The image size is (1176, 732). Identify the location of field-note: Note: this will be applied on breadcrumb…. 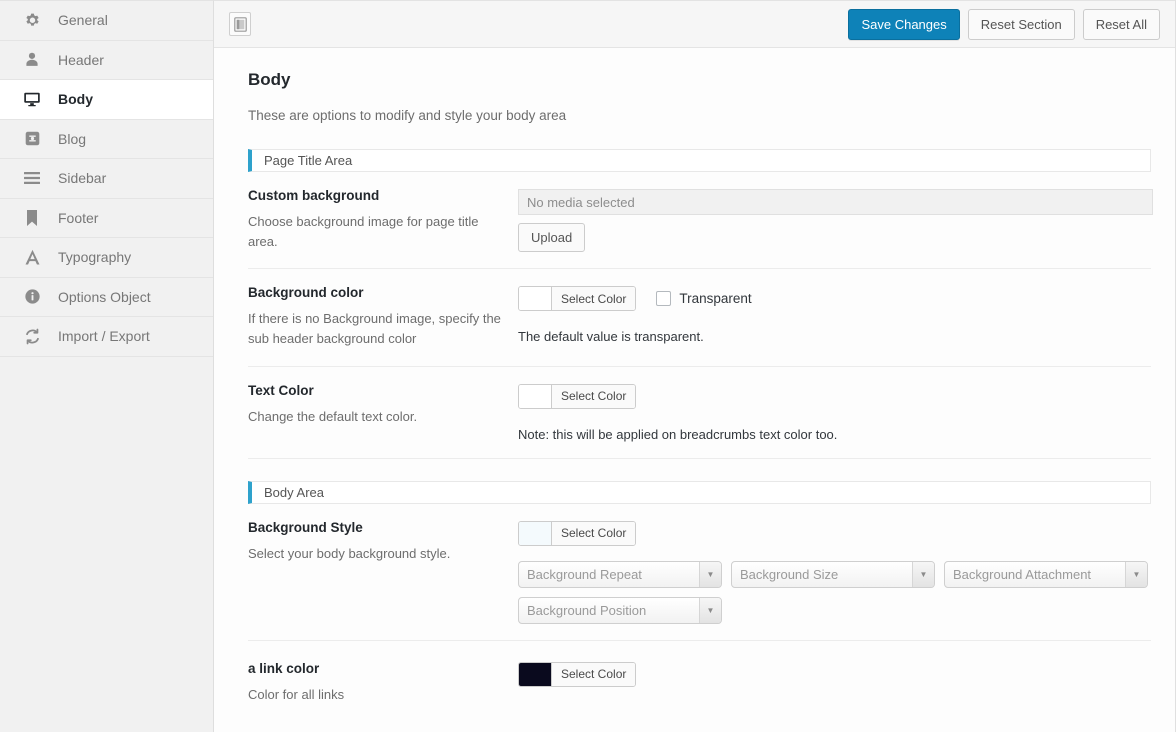
(678, 434).